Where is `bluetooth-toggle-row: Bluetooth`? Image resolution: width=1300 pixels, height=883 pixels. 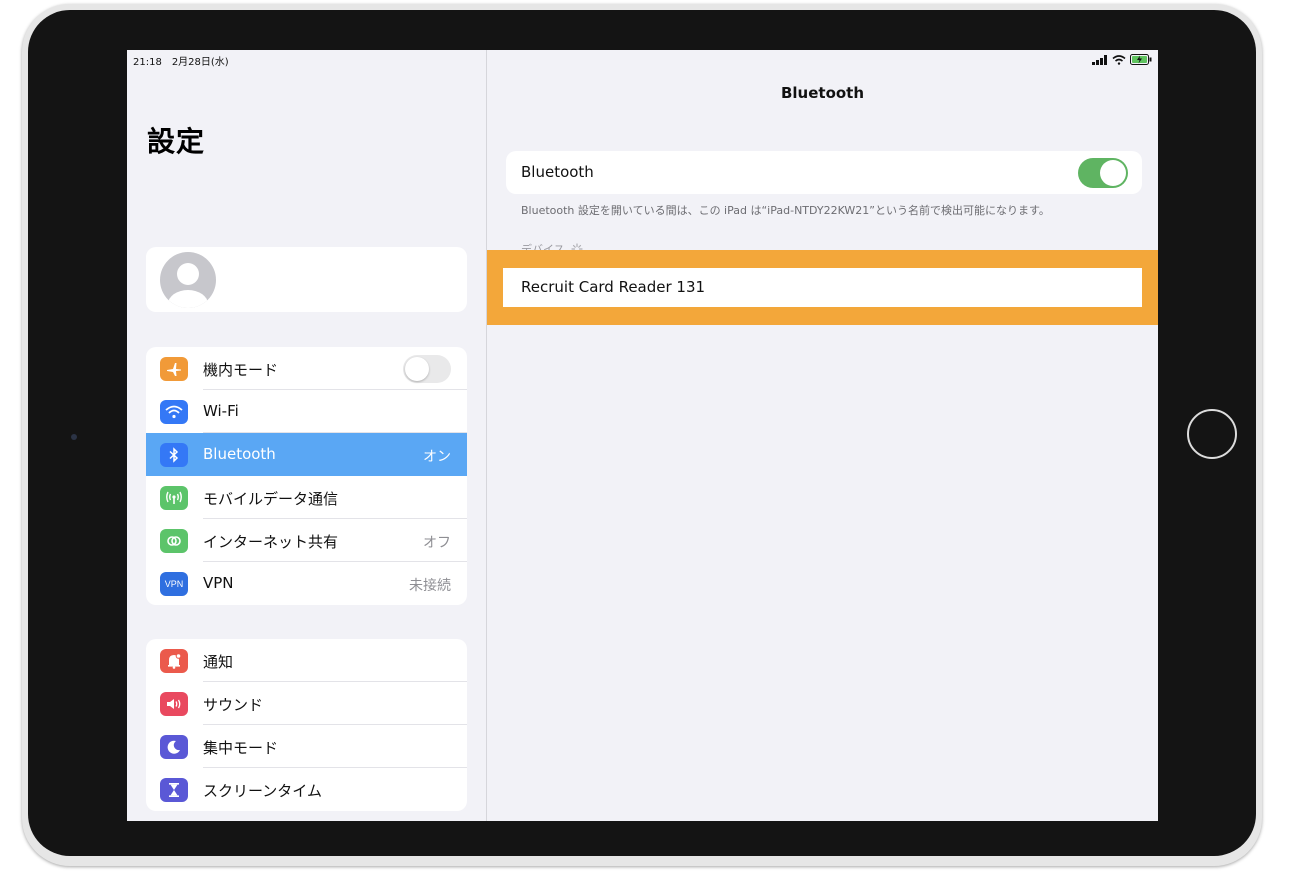
bluetooth-toggle-row: Bluetooth is located at coordinates (824, 172).